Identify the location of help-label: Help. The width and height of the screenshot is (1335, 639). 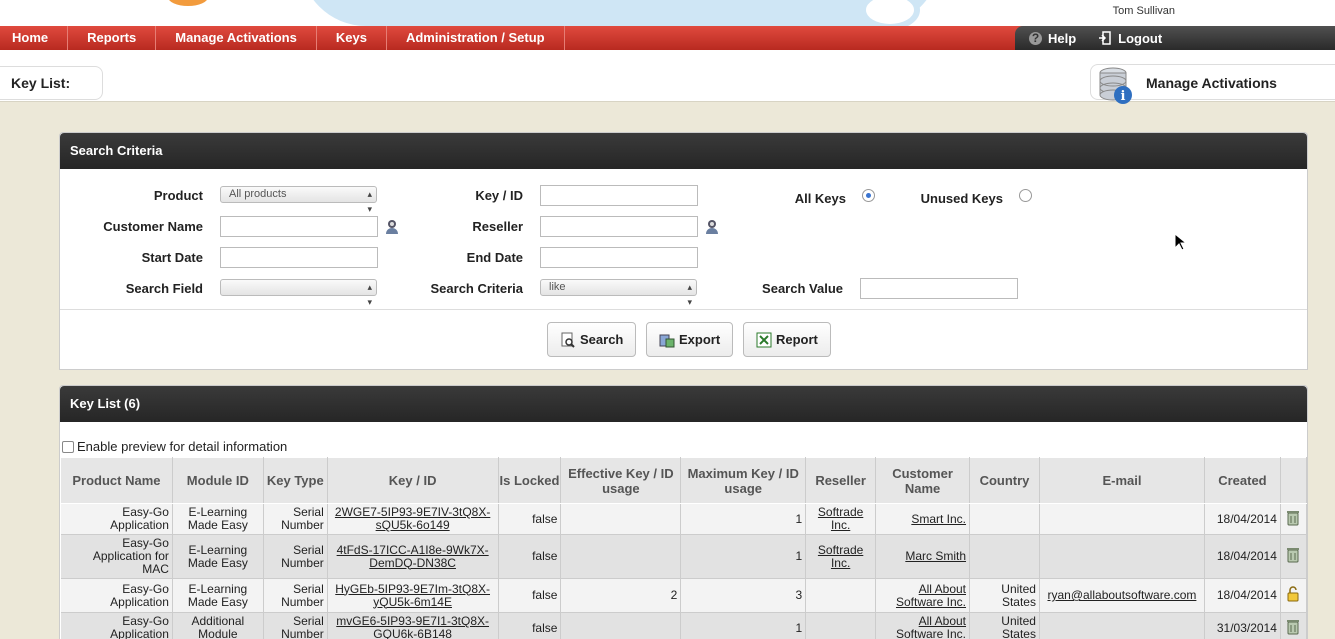
(1062, 38).